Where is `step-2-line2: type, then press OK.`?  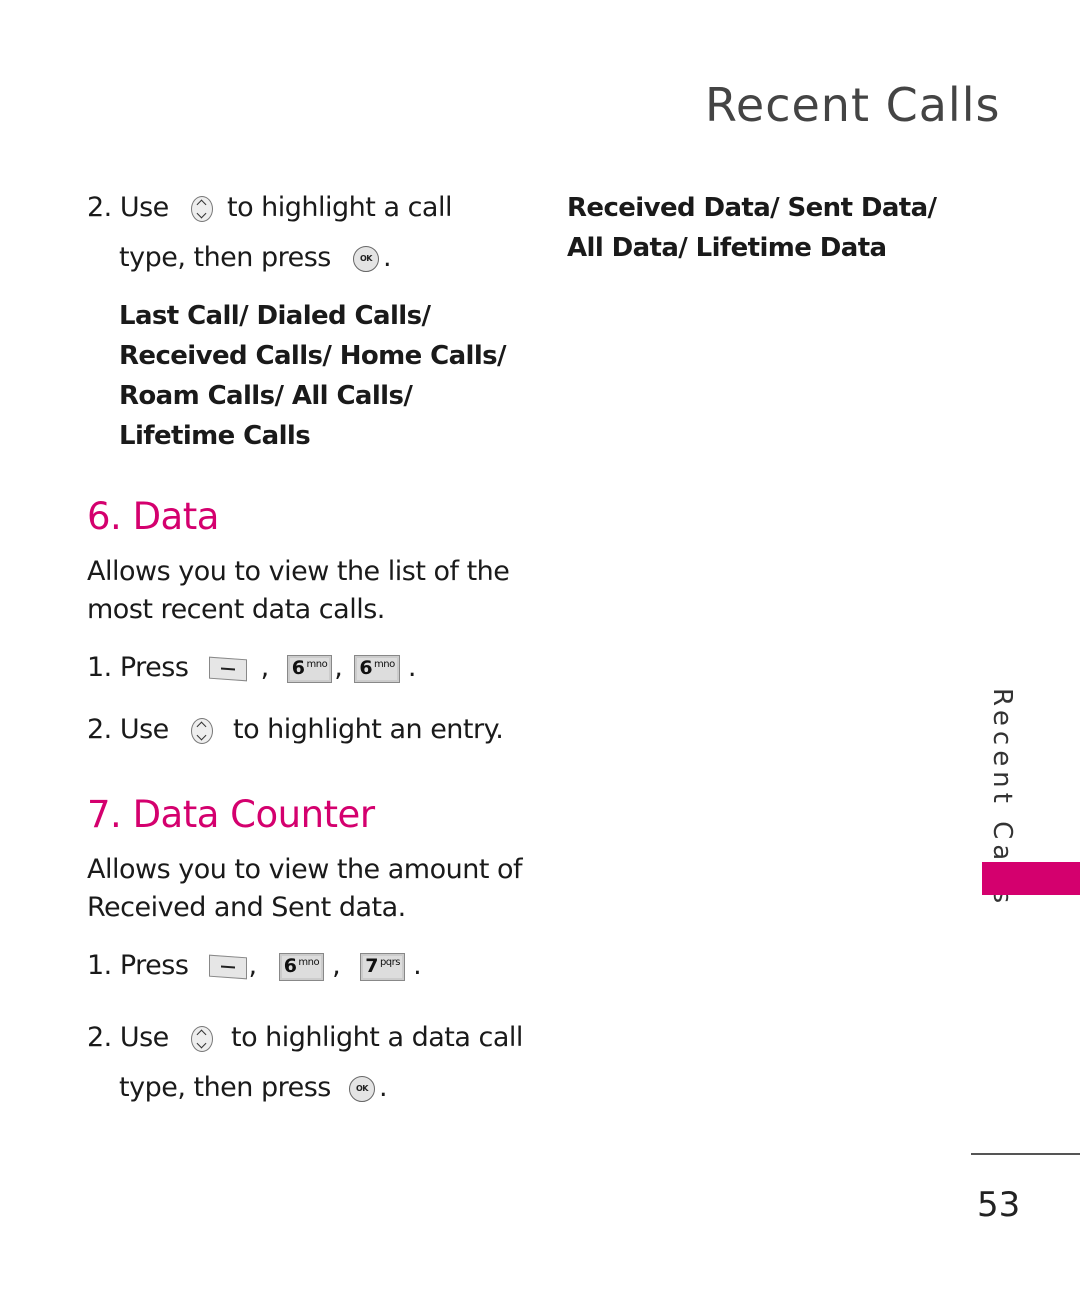
step-2-line2: type, then press OK. is located at coordinates (255, 258).